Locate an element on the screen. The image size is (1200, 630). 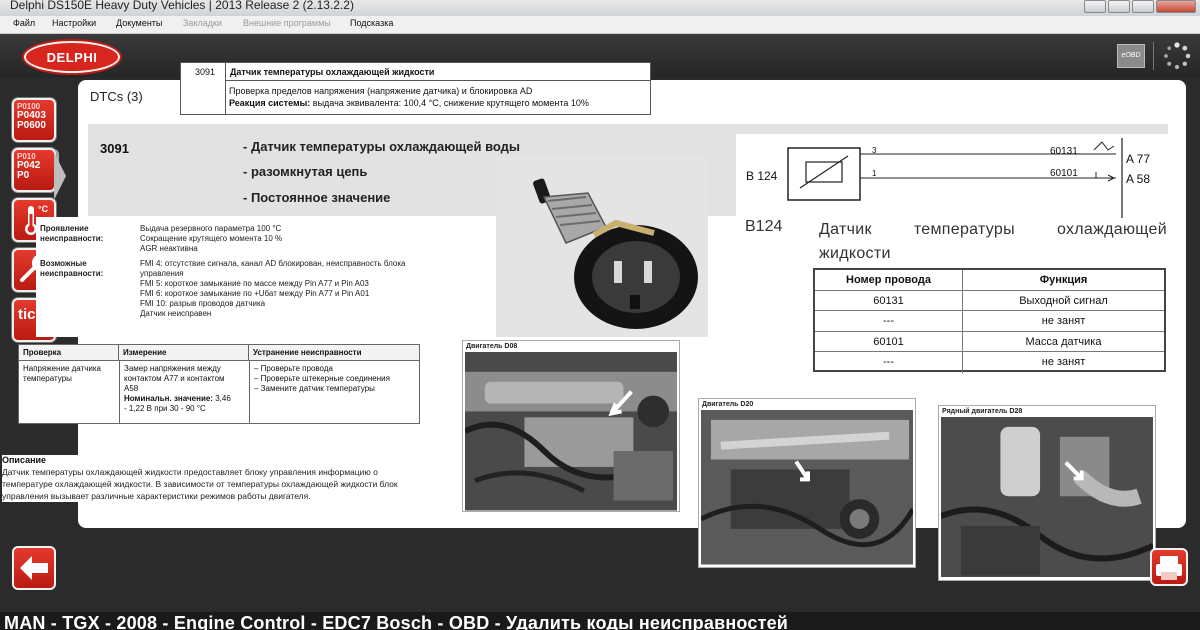
close-button is located at coordinates (1176, 6).